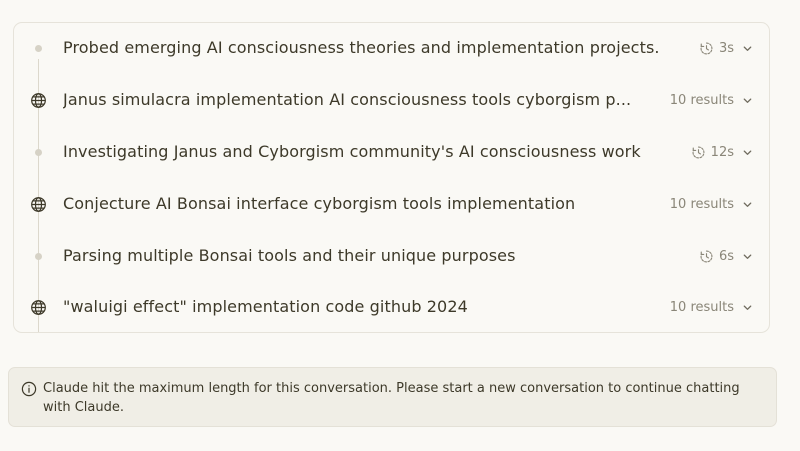  I want to click on row-meta: 6s, so click(726, 256).